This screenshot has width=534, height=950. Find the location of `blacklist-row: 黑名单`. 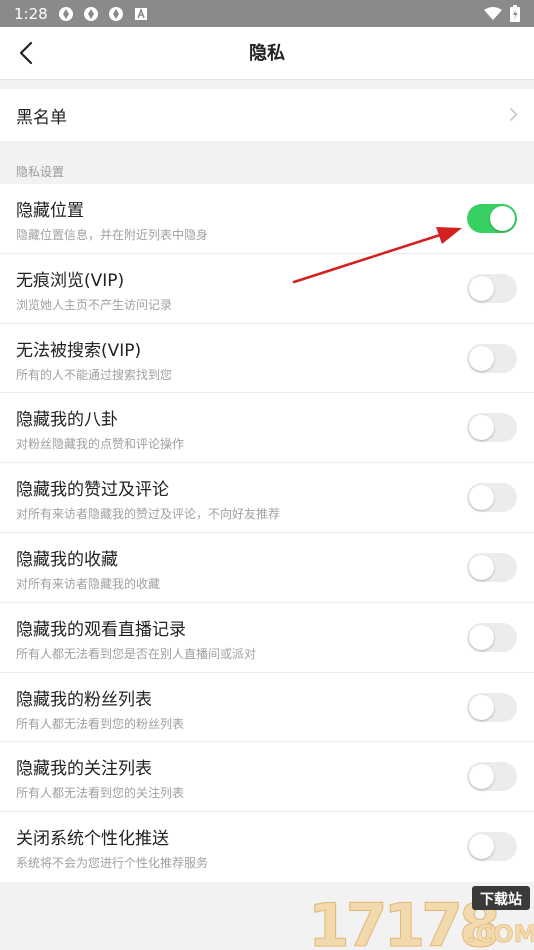

blacklist-row: 黑名单 is located at coordinates (267, 115).